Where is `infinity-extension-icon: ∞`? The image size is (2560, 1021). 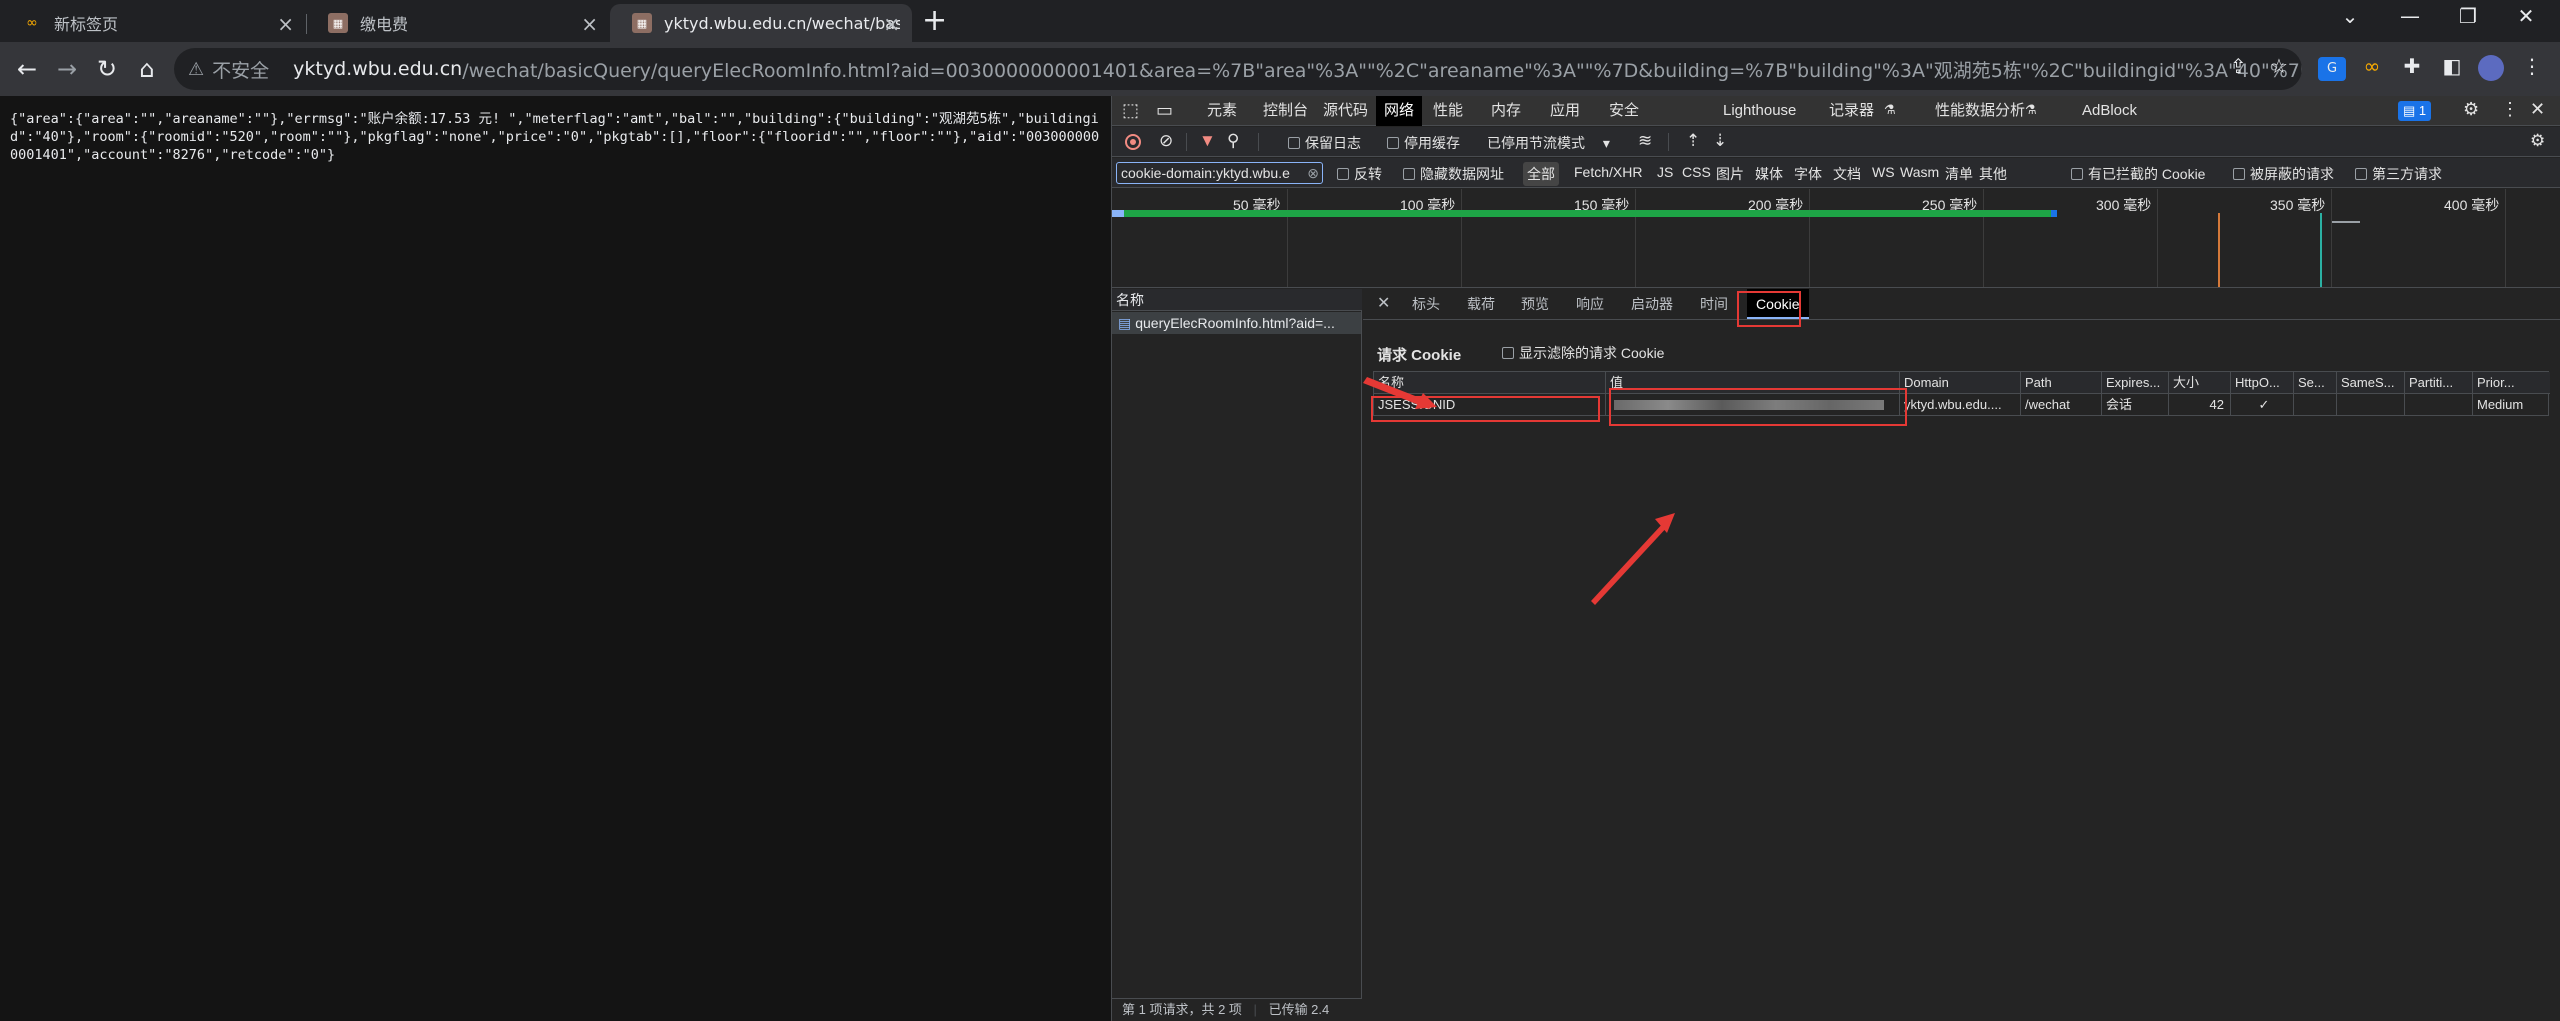 infinity-extension-icon: ∞ is located at coordinates (2372, 66).